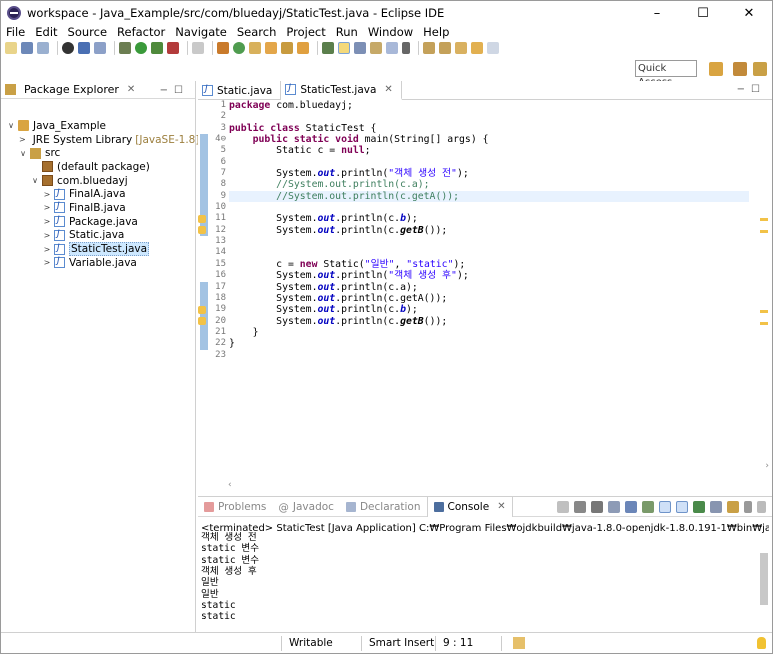  I want to click on show-whitespace-icon, so click(392, 48).